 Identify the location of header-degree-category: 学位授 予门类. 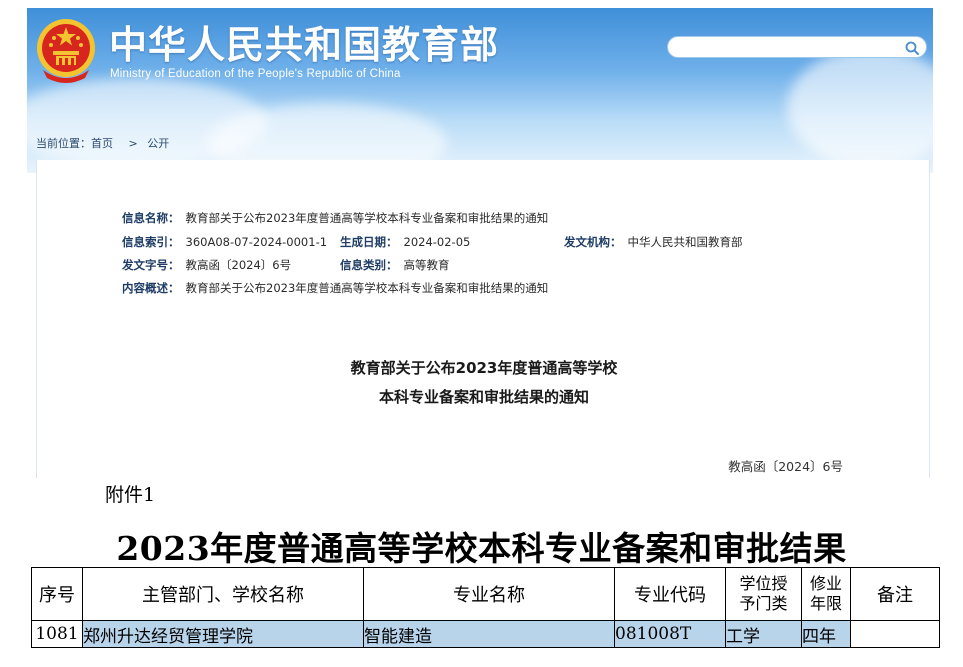
(763, 594).